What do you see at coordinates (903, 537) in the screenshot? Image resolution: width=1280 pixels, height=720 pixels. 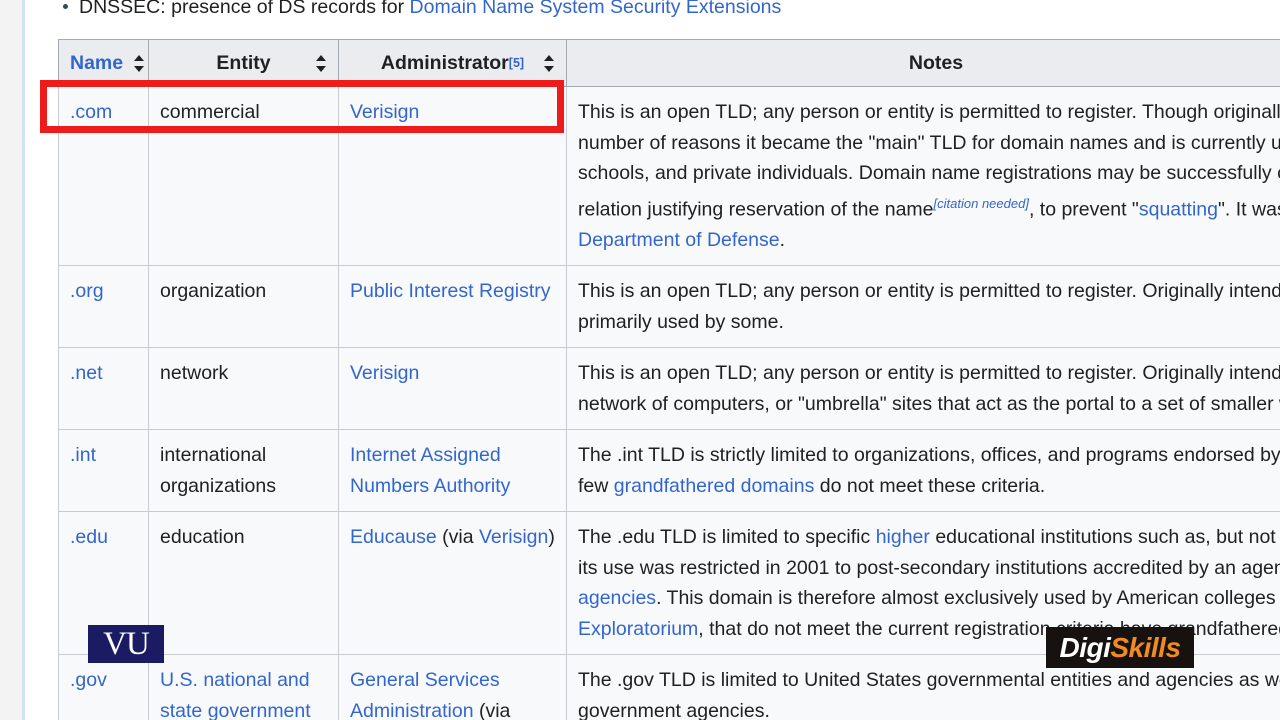 I see `higher-education-link: higher` at bounding box center [903, 537].